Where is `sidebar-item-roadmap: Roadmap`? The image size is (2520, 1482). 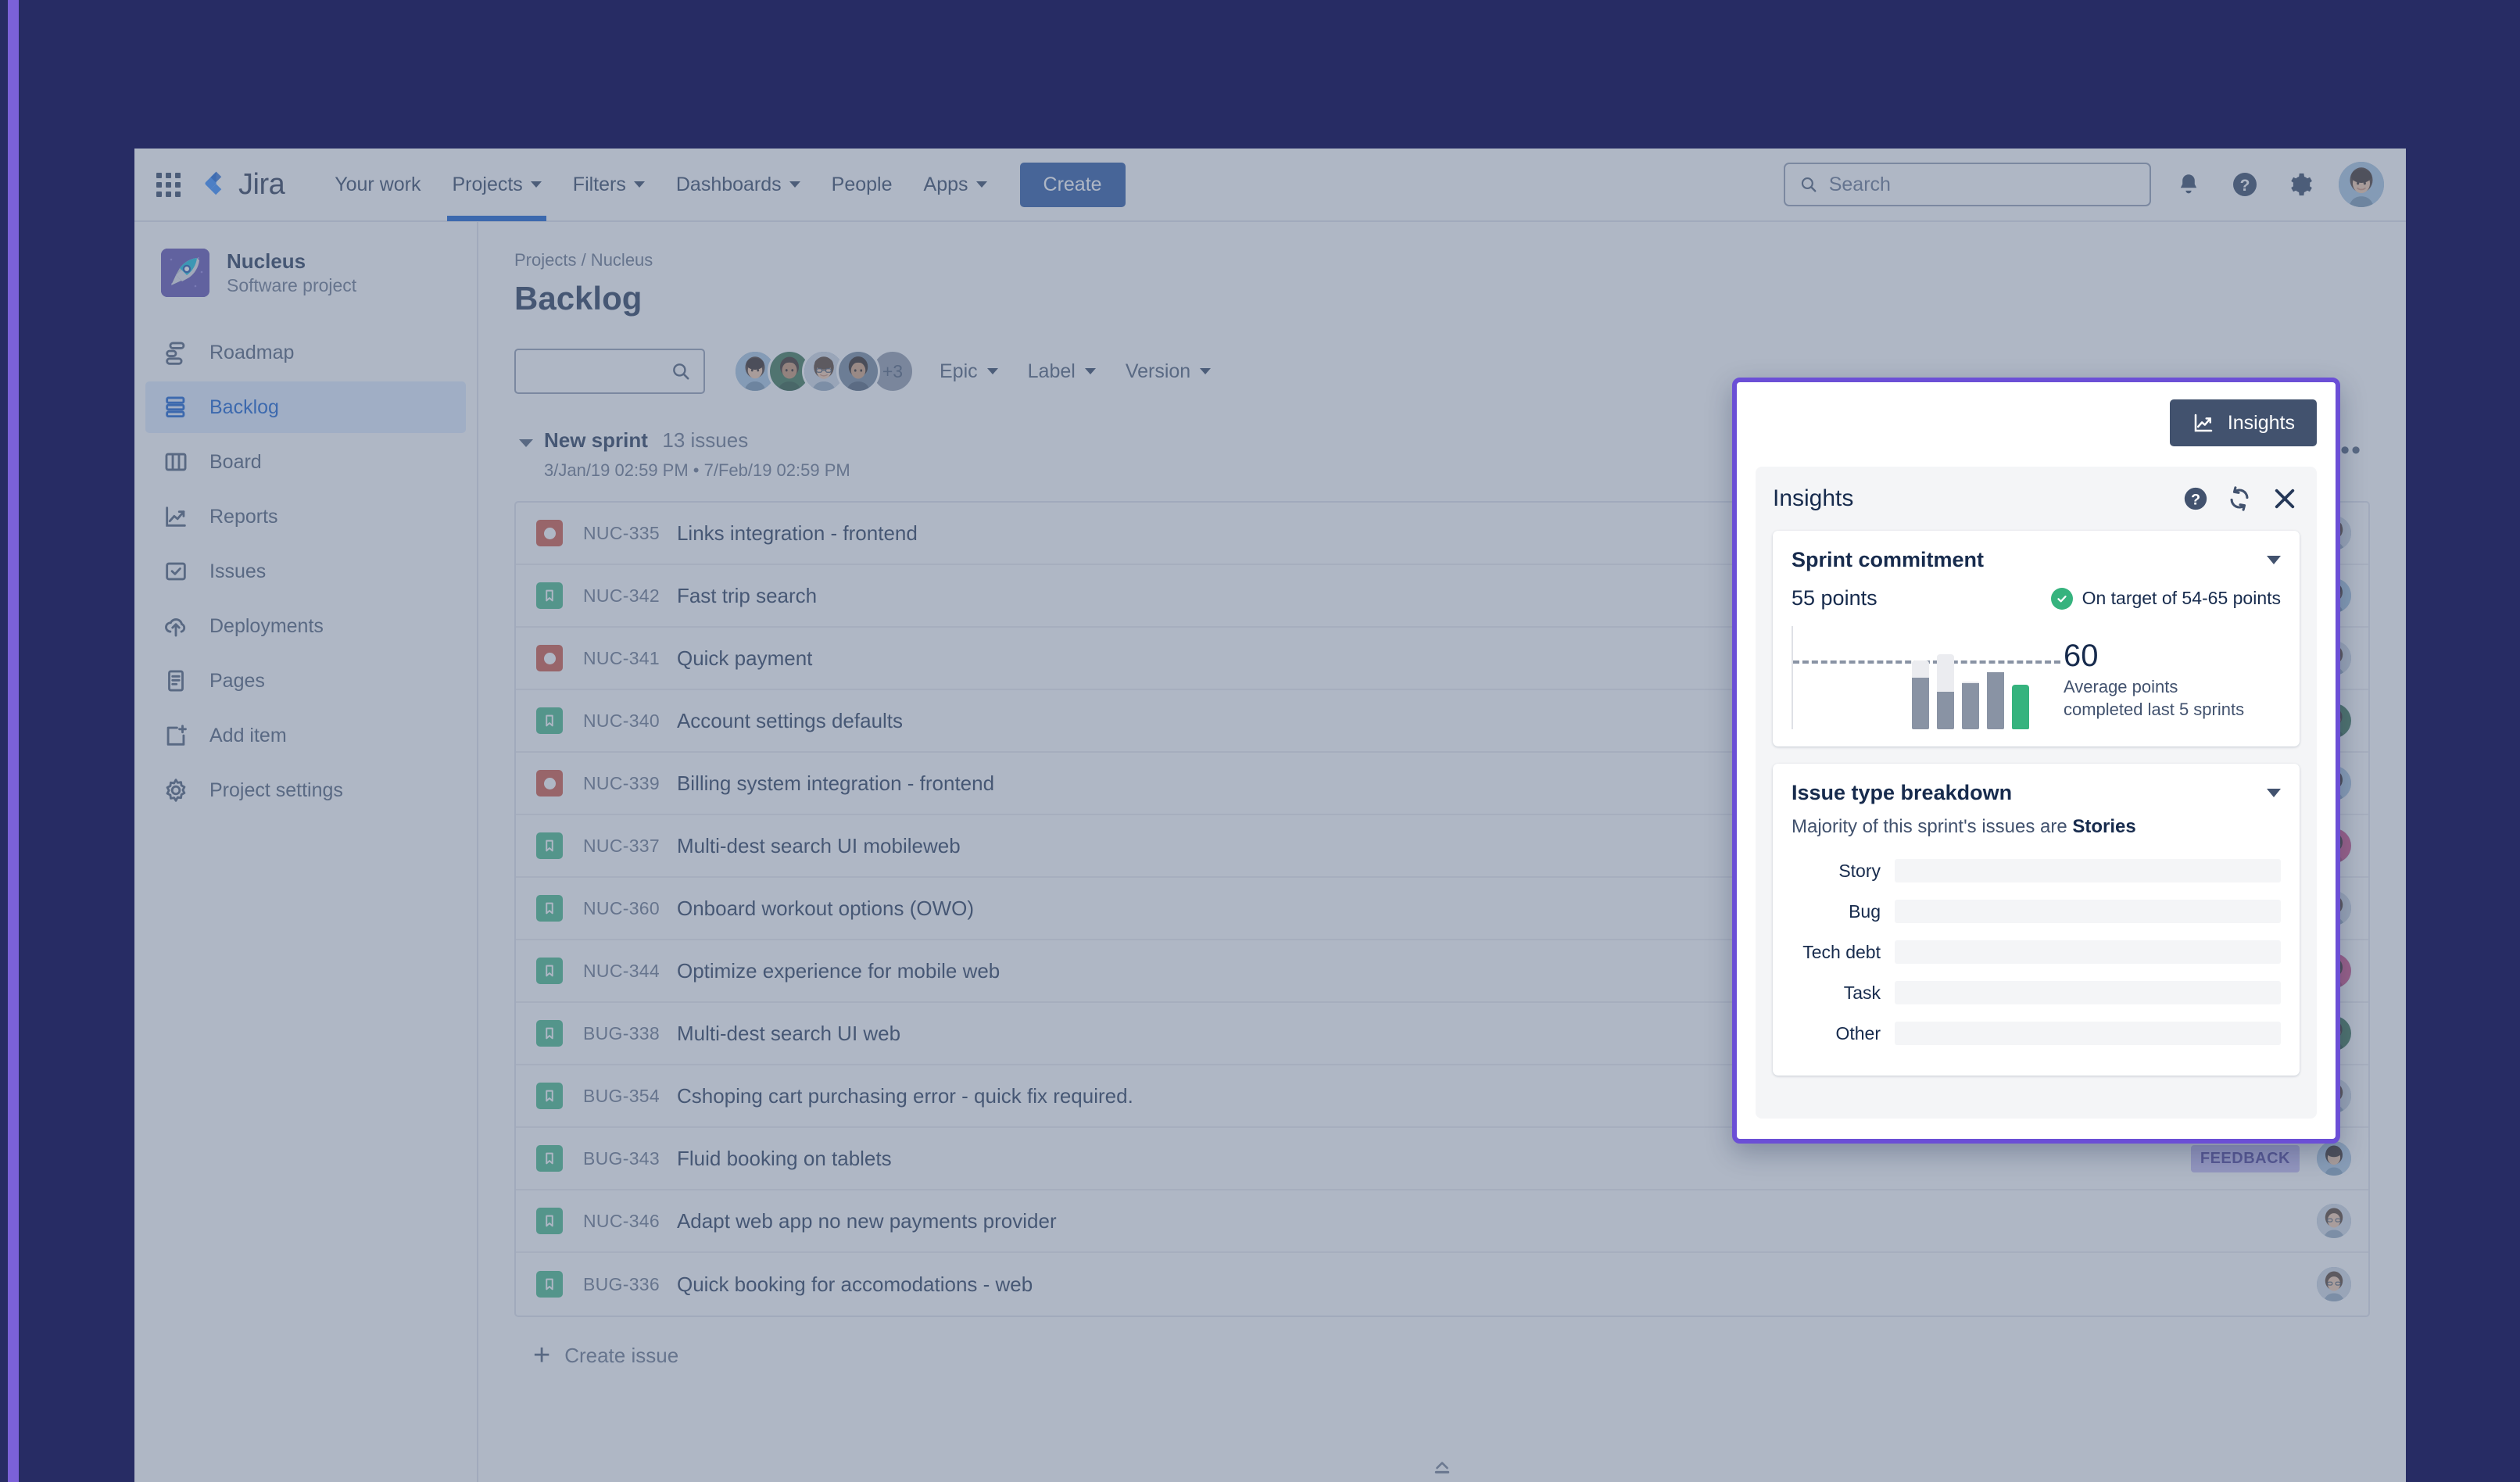
sidebar-item-roadmap: Roadmap is located at coordinates (305, 352).